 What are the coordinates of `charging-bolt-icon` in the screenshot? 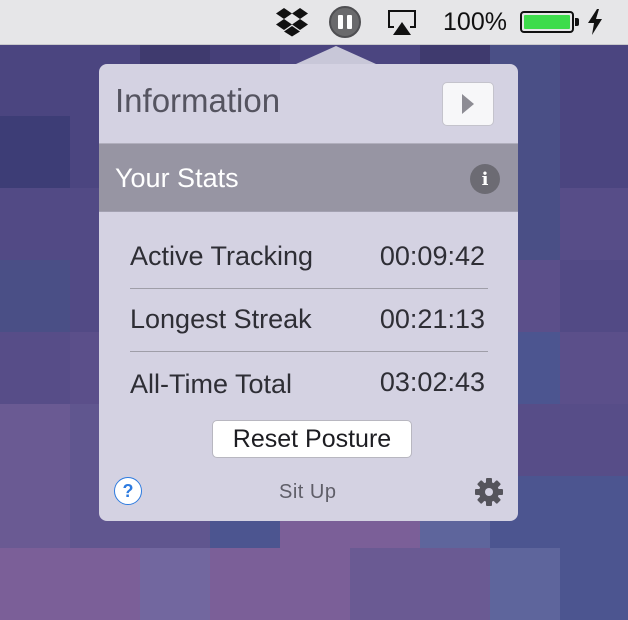 It's located at (595, 22).